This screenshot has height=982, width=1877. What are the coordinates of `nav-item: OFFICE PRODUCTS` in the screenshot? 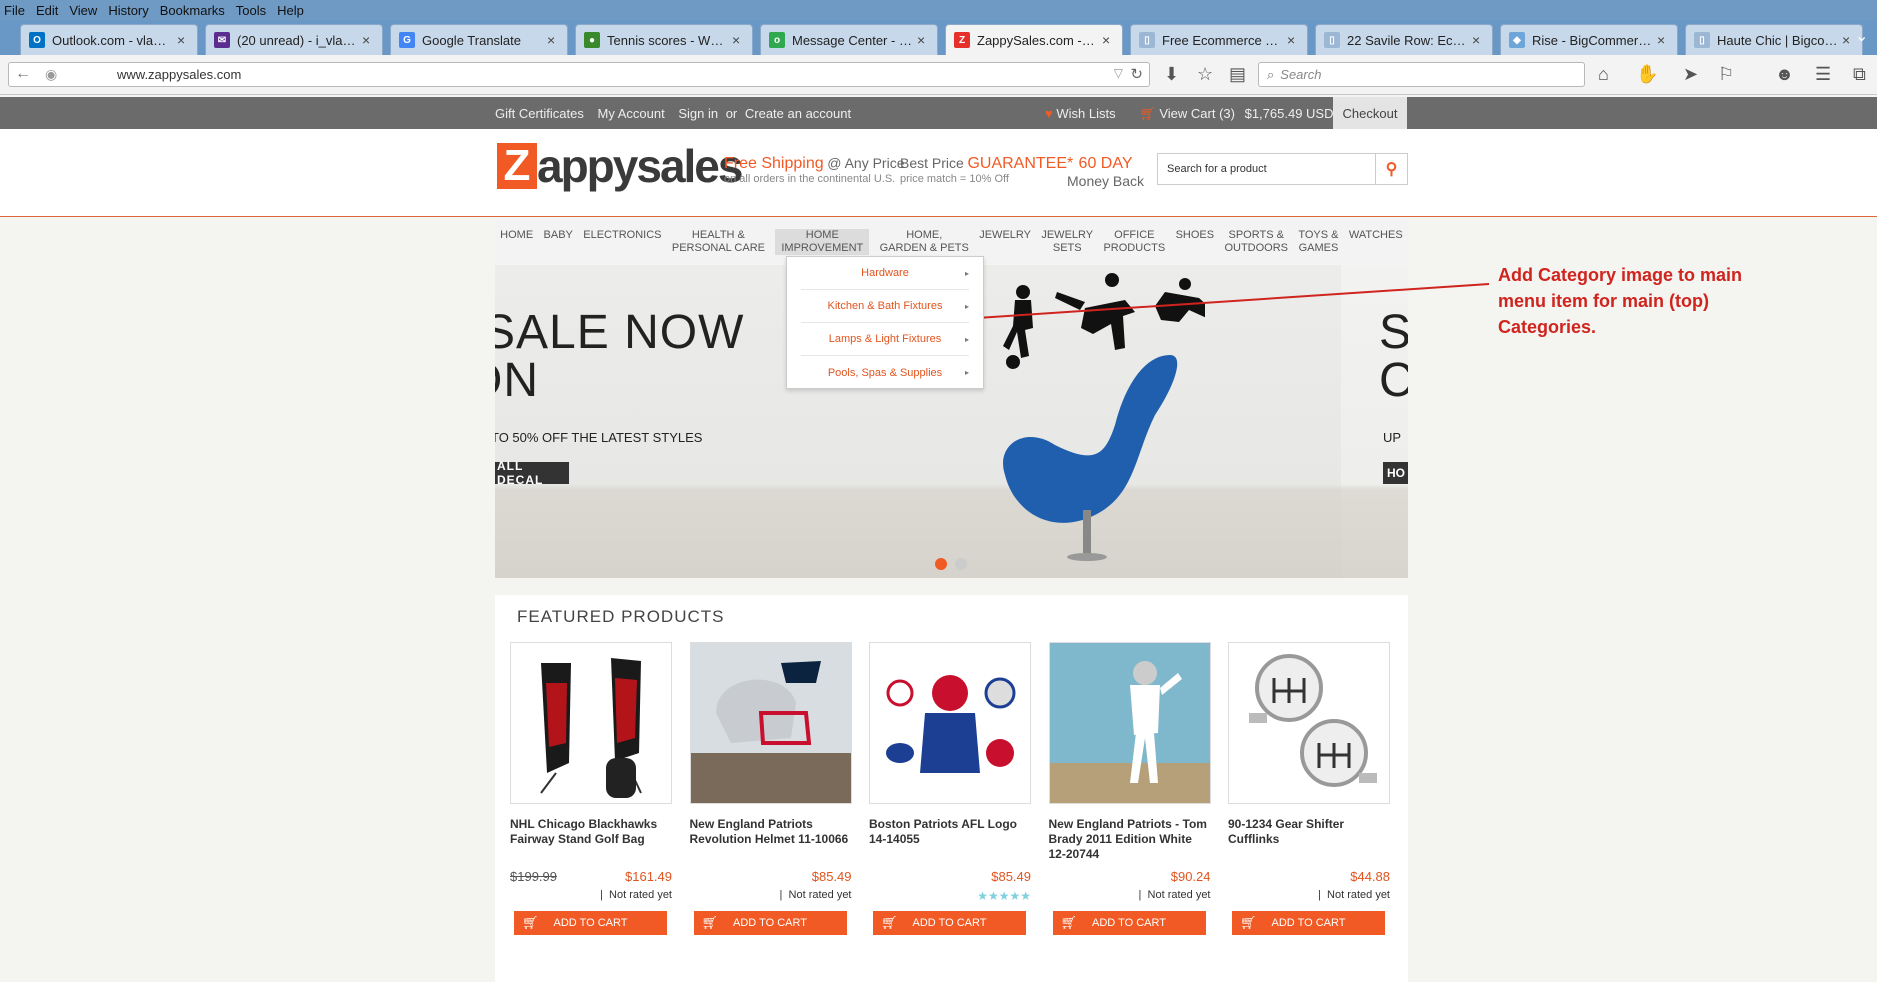 It's located at (1134, 242).